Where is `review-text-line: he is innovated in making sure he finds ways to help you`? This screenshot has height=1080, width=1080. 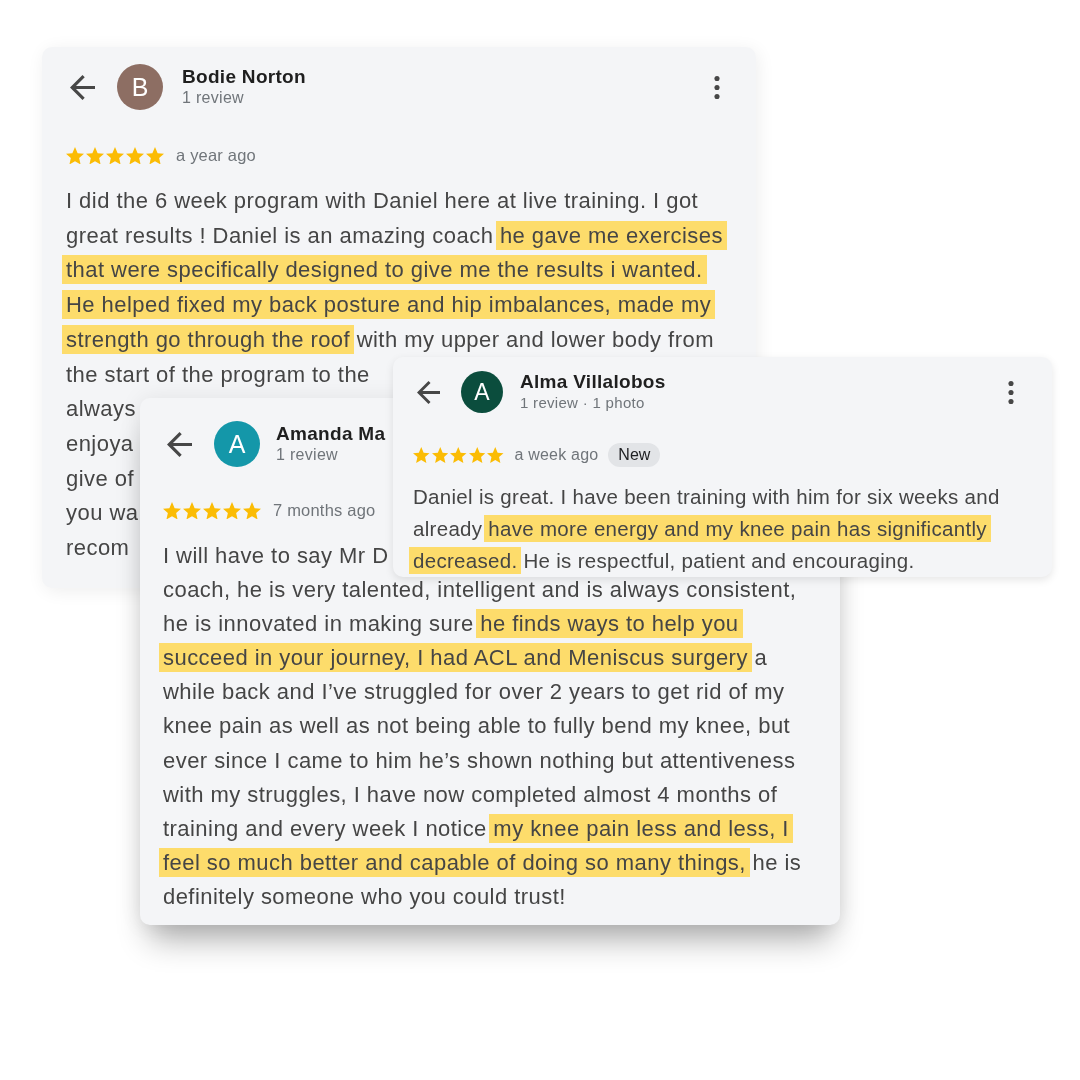
review-text-line: he is innovated in making sure he finds ways to help you is located at coordinates (451, 624).